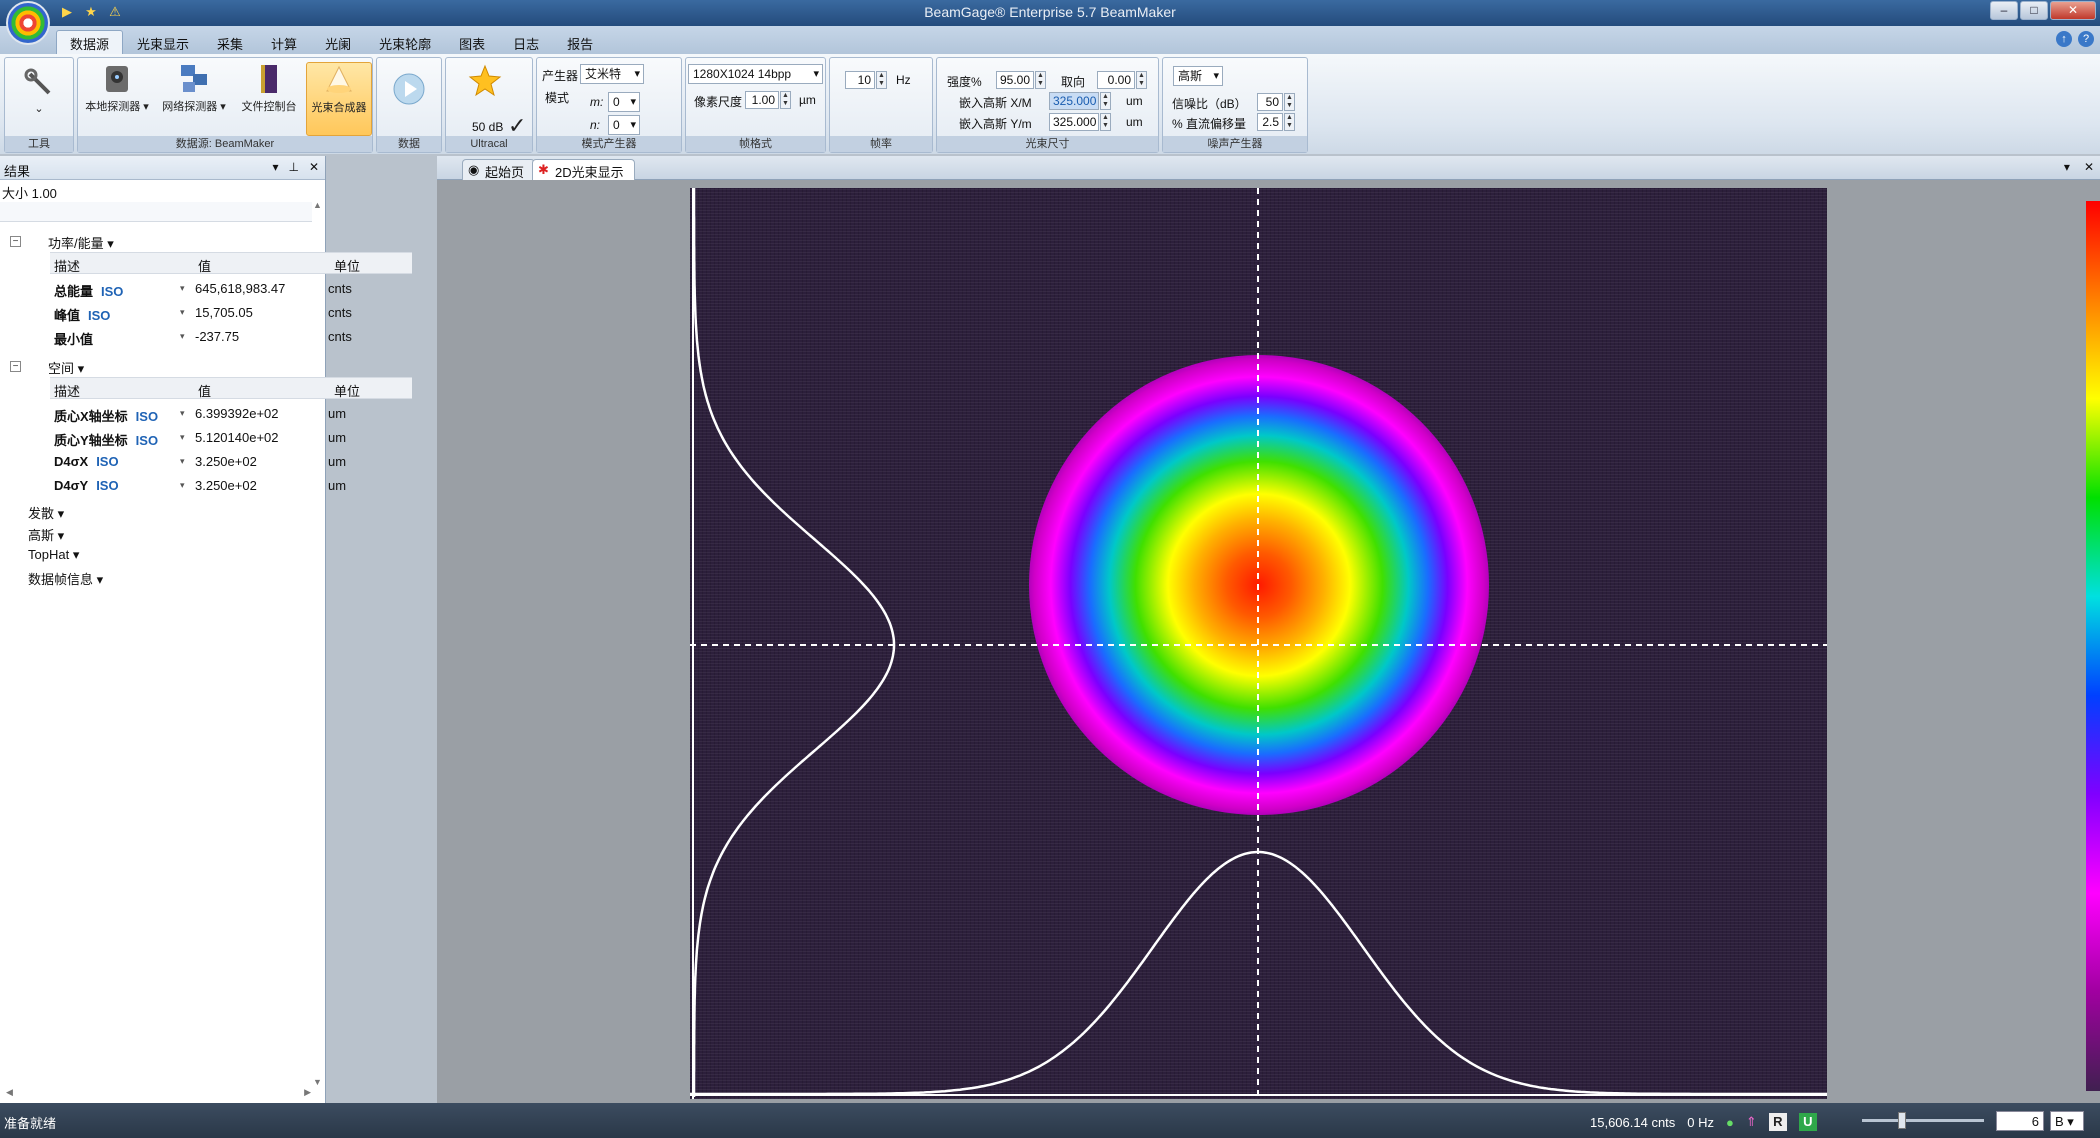 The width and height of the screenshot is (2100, 1138). Describe the element at coordinates (226, 461) in the screenshot. I see `row-value: 3.250e+02` at that location.